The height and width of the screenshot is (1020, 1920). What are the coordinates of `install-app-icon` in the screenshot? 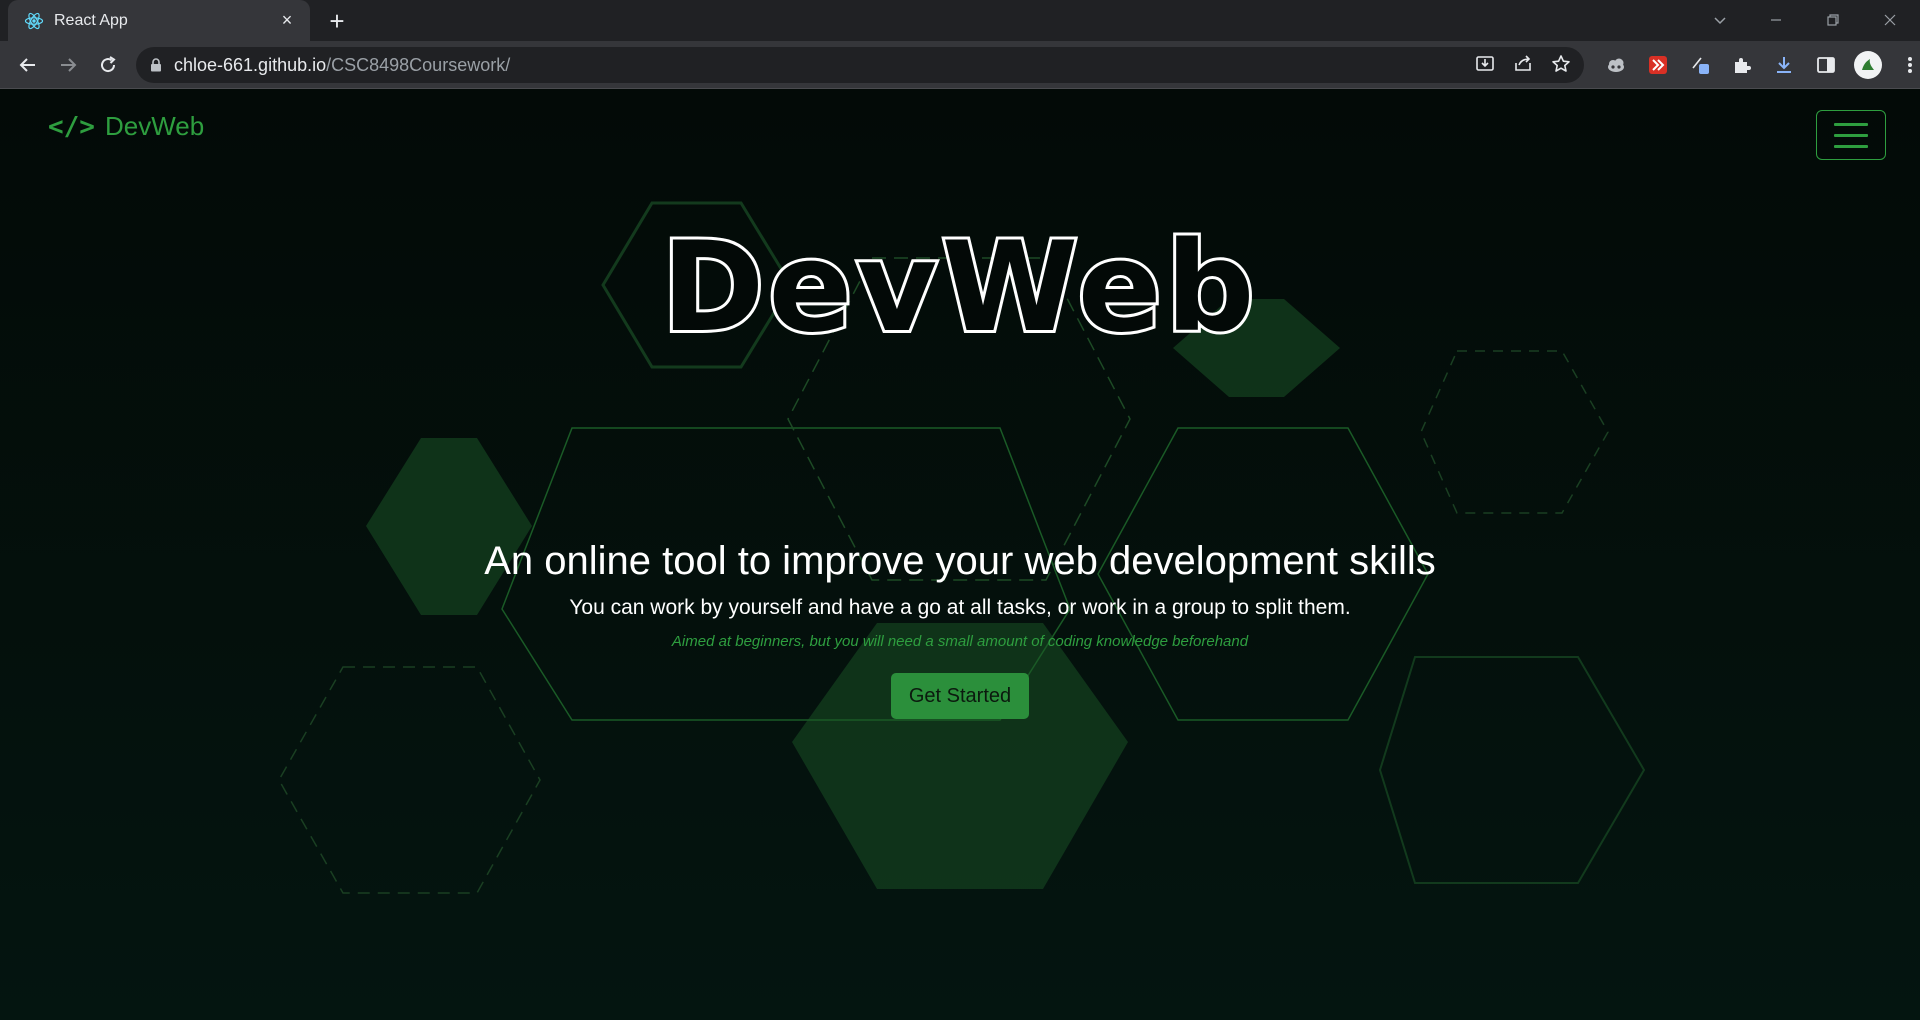 It's located at (1485, 66).